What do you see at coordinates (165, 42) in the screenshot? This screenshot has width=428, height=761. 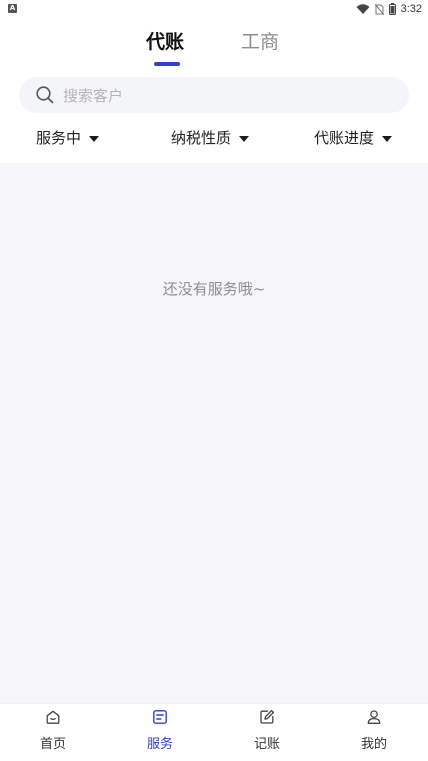 I see `tab-daizhang: 代账` at bounding box center [165, 42].